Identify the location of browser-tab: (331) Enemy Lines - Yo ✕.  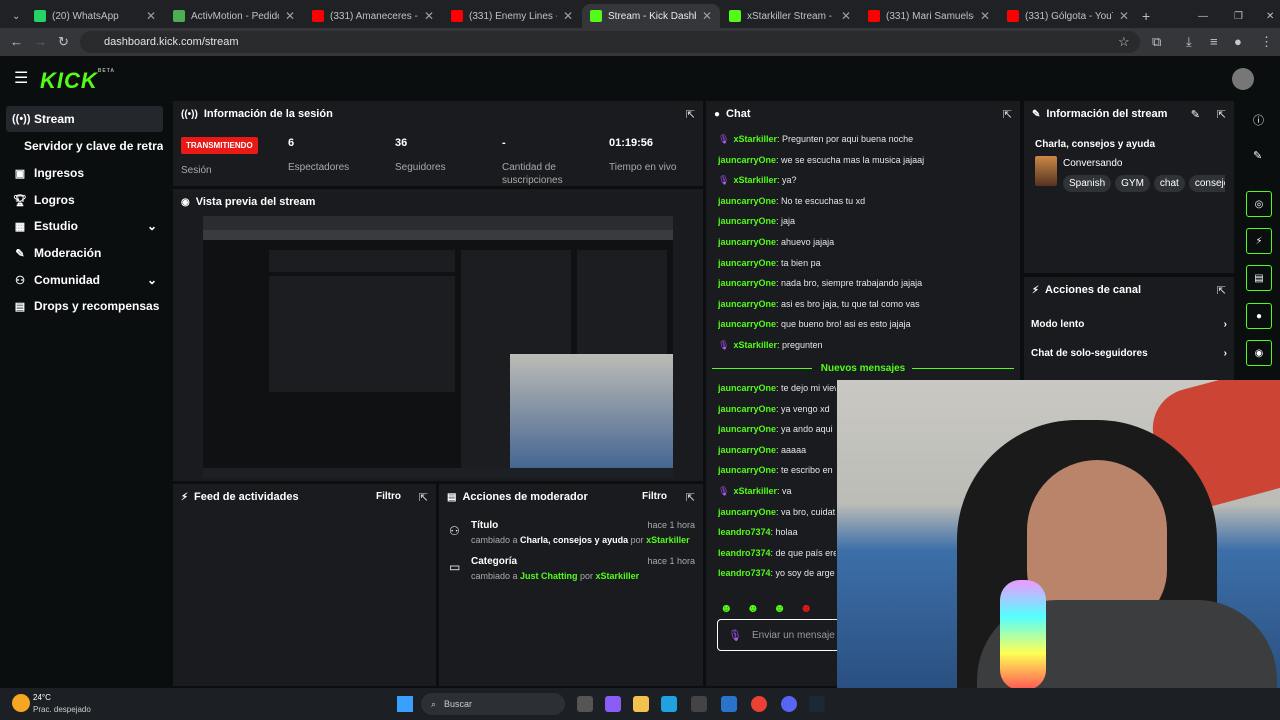
(512, 16).